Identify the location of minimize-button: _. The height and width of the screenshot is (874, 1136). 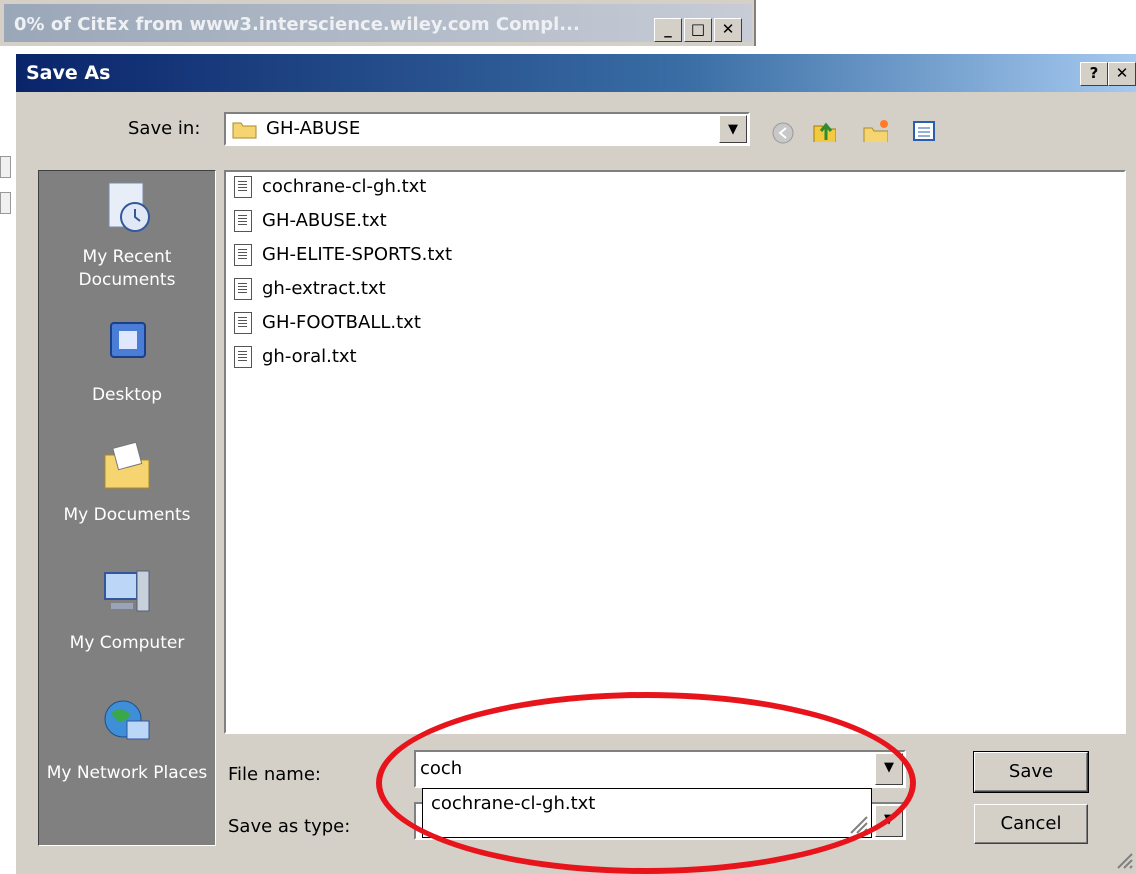
(668, 30).